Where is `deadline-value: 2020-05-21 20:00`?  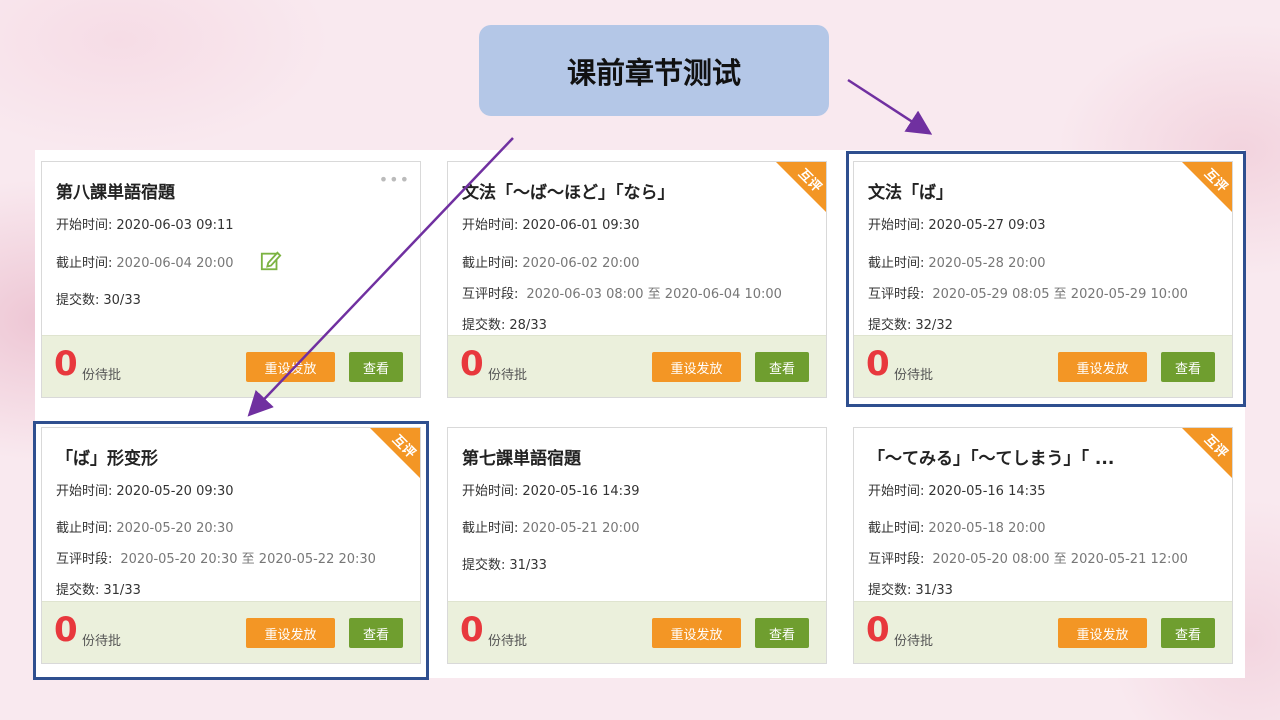
deadline-value: 2020-05-21 20:00 is located at coordinates (581, 528).